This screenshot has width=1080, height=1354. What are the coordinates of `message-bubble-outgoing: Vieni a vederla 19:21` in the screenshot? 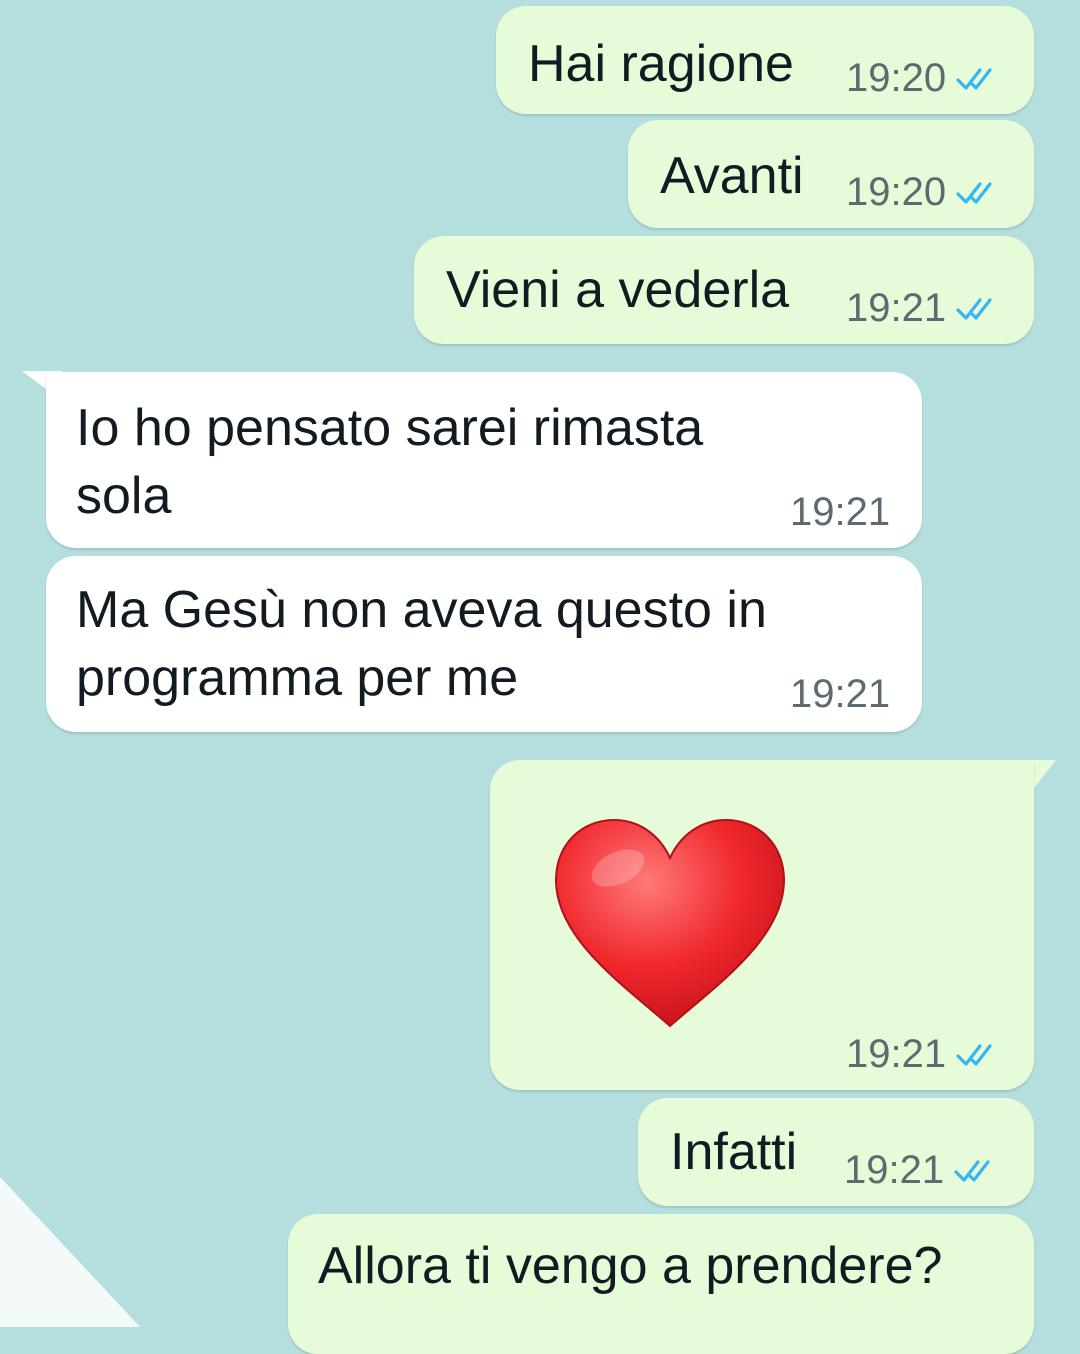 It's located at (724, 290).